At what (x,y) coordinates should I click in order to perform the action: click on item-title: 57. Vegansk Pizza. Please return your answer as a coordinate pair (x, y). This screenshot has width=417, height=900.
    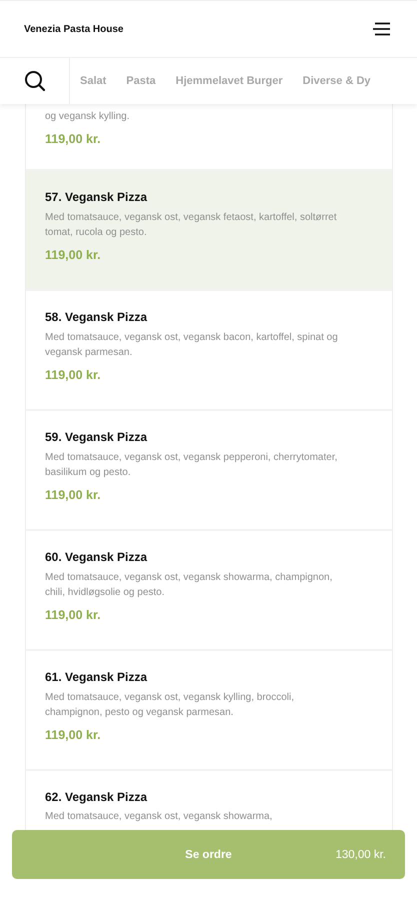
    Looking at the image, I should click on (96, 197).